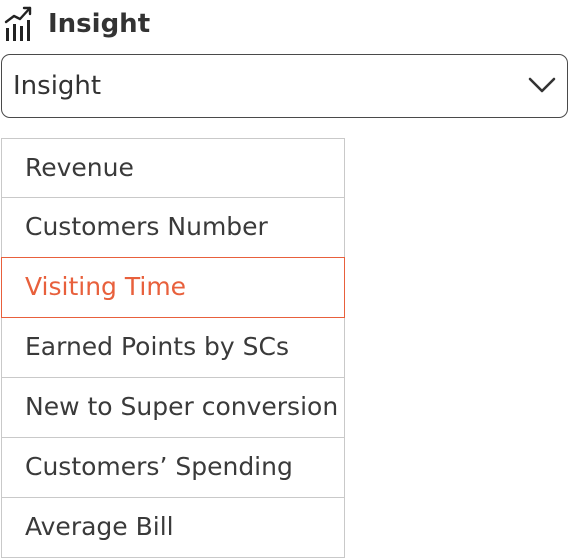 The image size is (571, 558). I want to click on dropdown-option: Earned Points by SCs, so click(173, 348).